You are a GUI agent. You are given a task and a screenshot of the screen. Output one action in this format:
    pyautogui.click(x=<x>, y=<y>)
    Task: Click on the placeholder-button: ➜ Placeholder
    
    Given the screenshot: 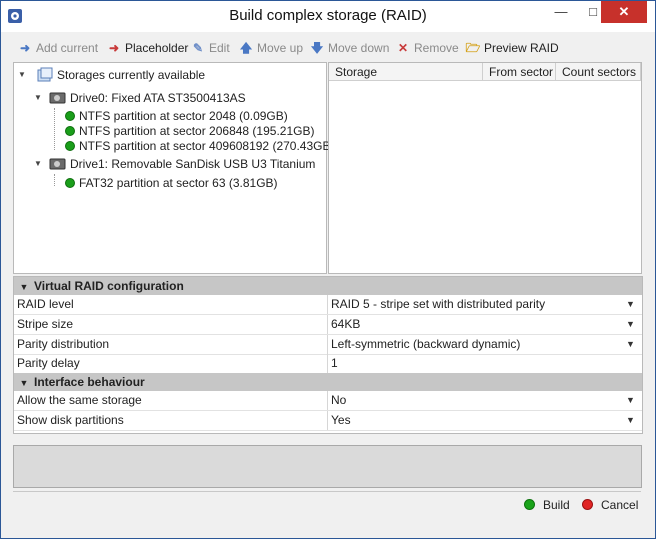 What is the action you would take?
    pyautogui.click(x=147, y=48)
    